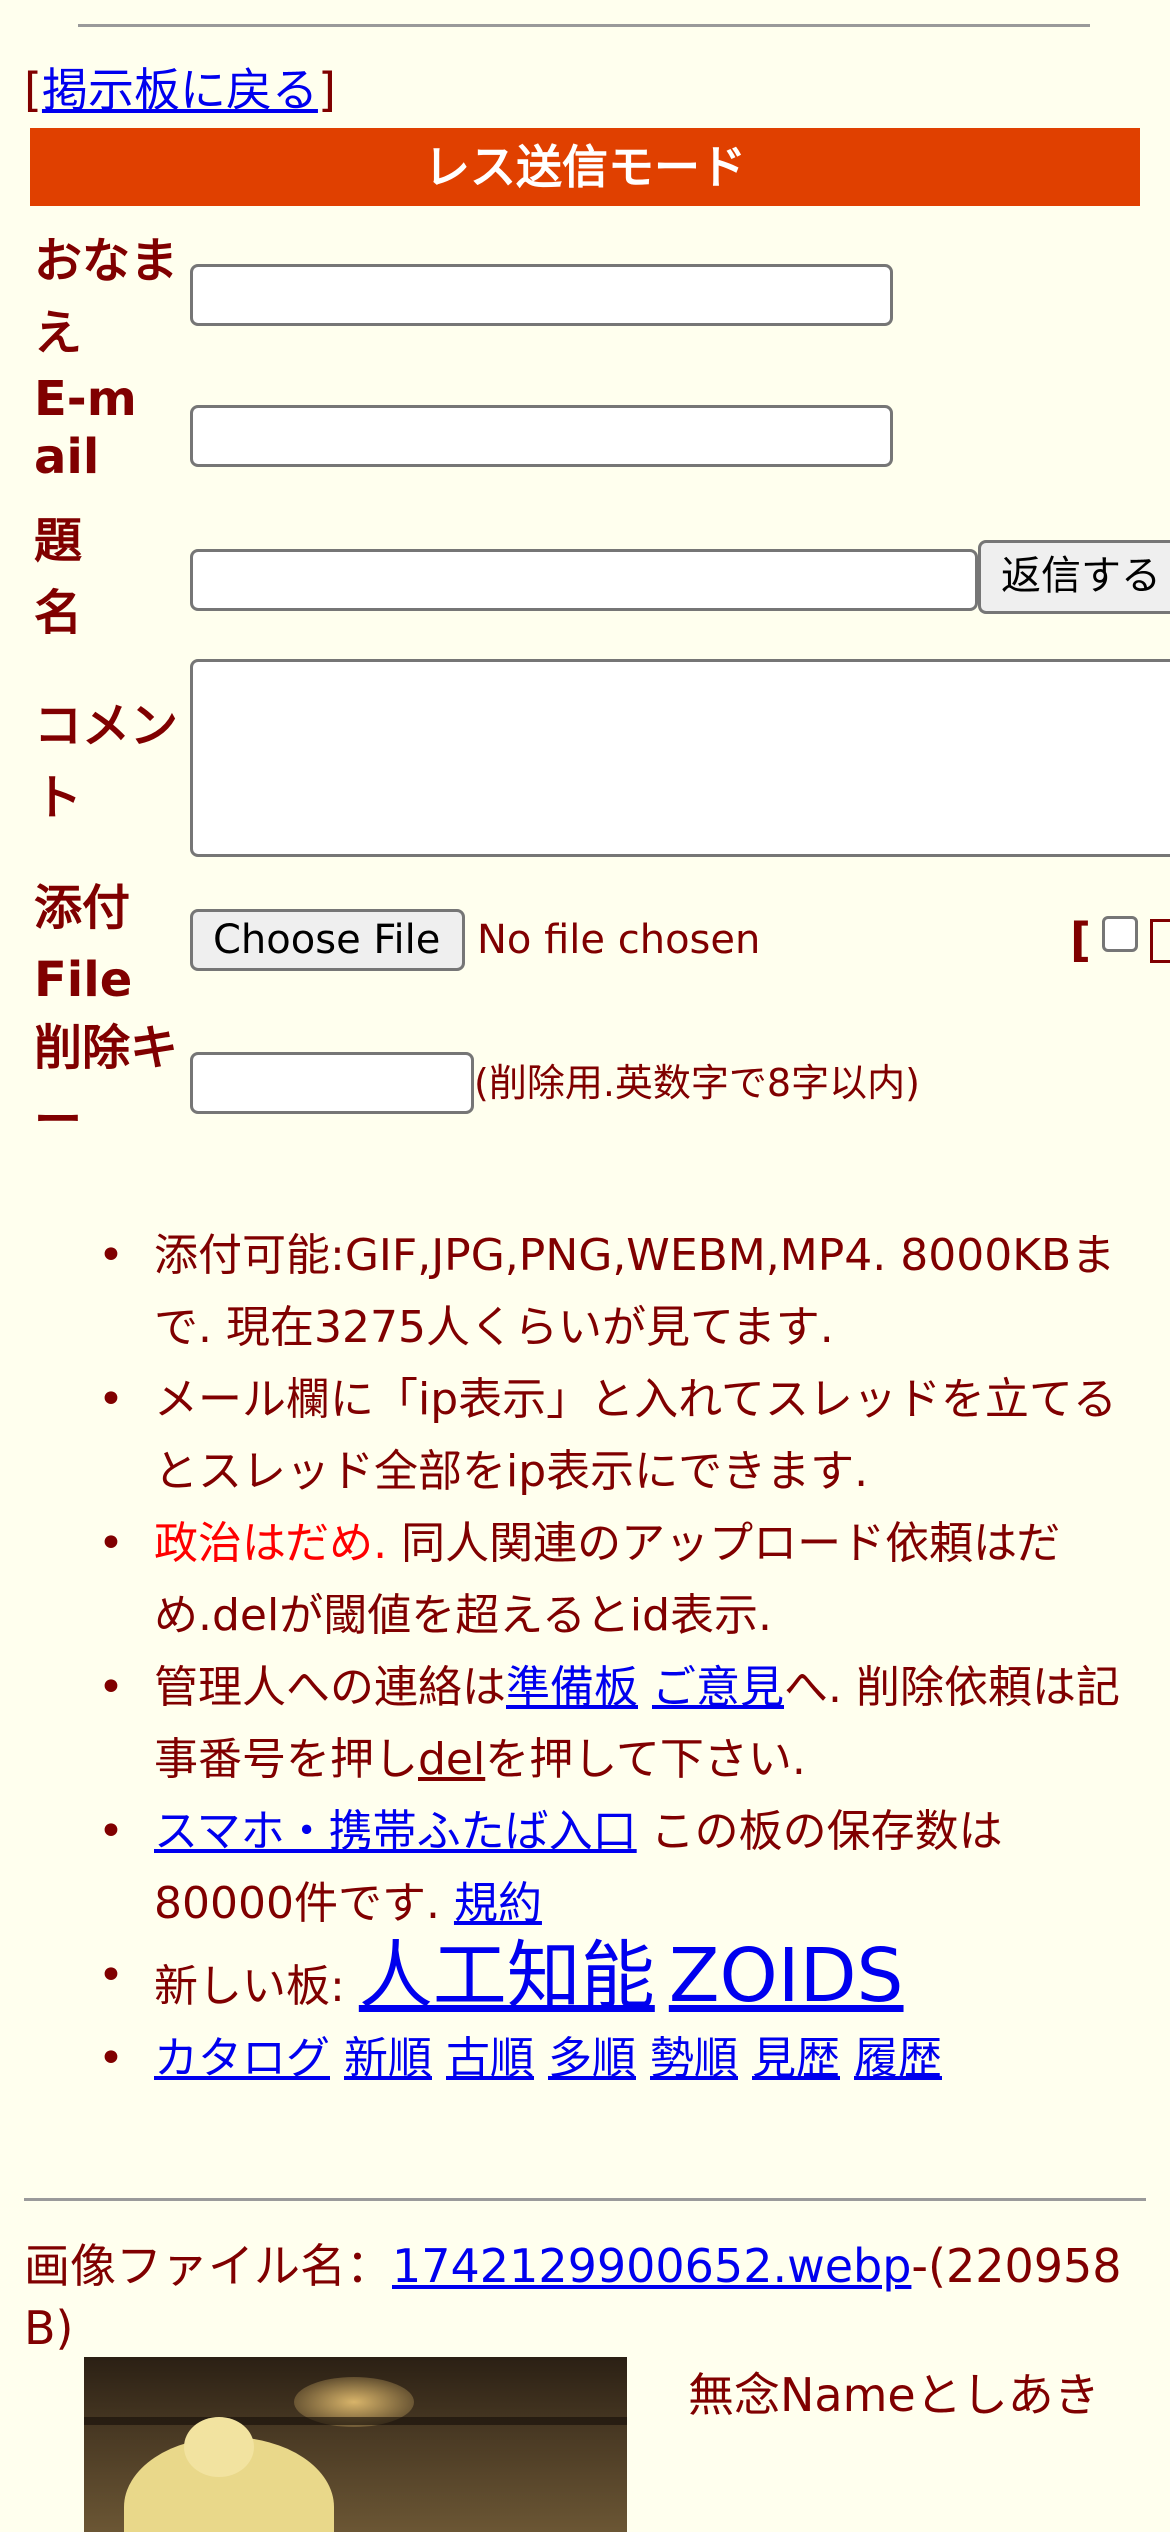  Describe the element at coordinates (507, 1976) in the screenshot. I see `ai-board-link: 人工知能` at that location.